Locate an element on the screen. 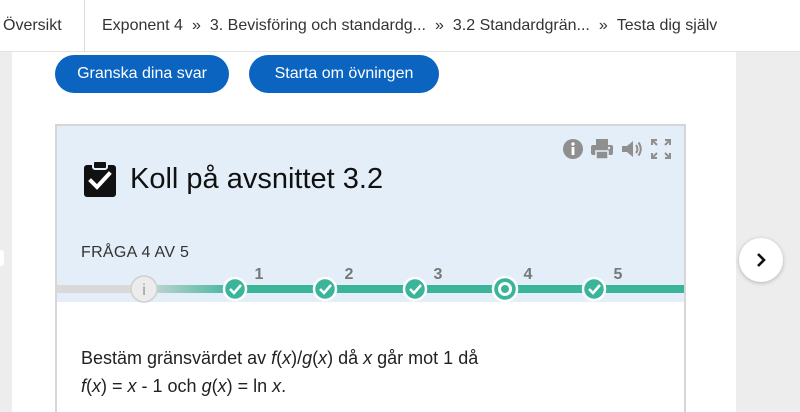 The width and height of the screenshot is (800, 412). next-question-button is located at coordinates (761, 260).